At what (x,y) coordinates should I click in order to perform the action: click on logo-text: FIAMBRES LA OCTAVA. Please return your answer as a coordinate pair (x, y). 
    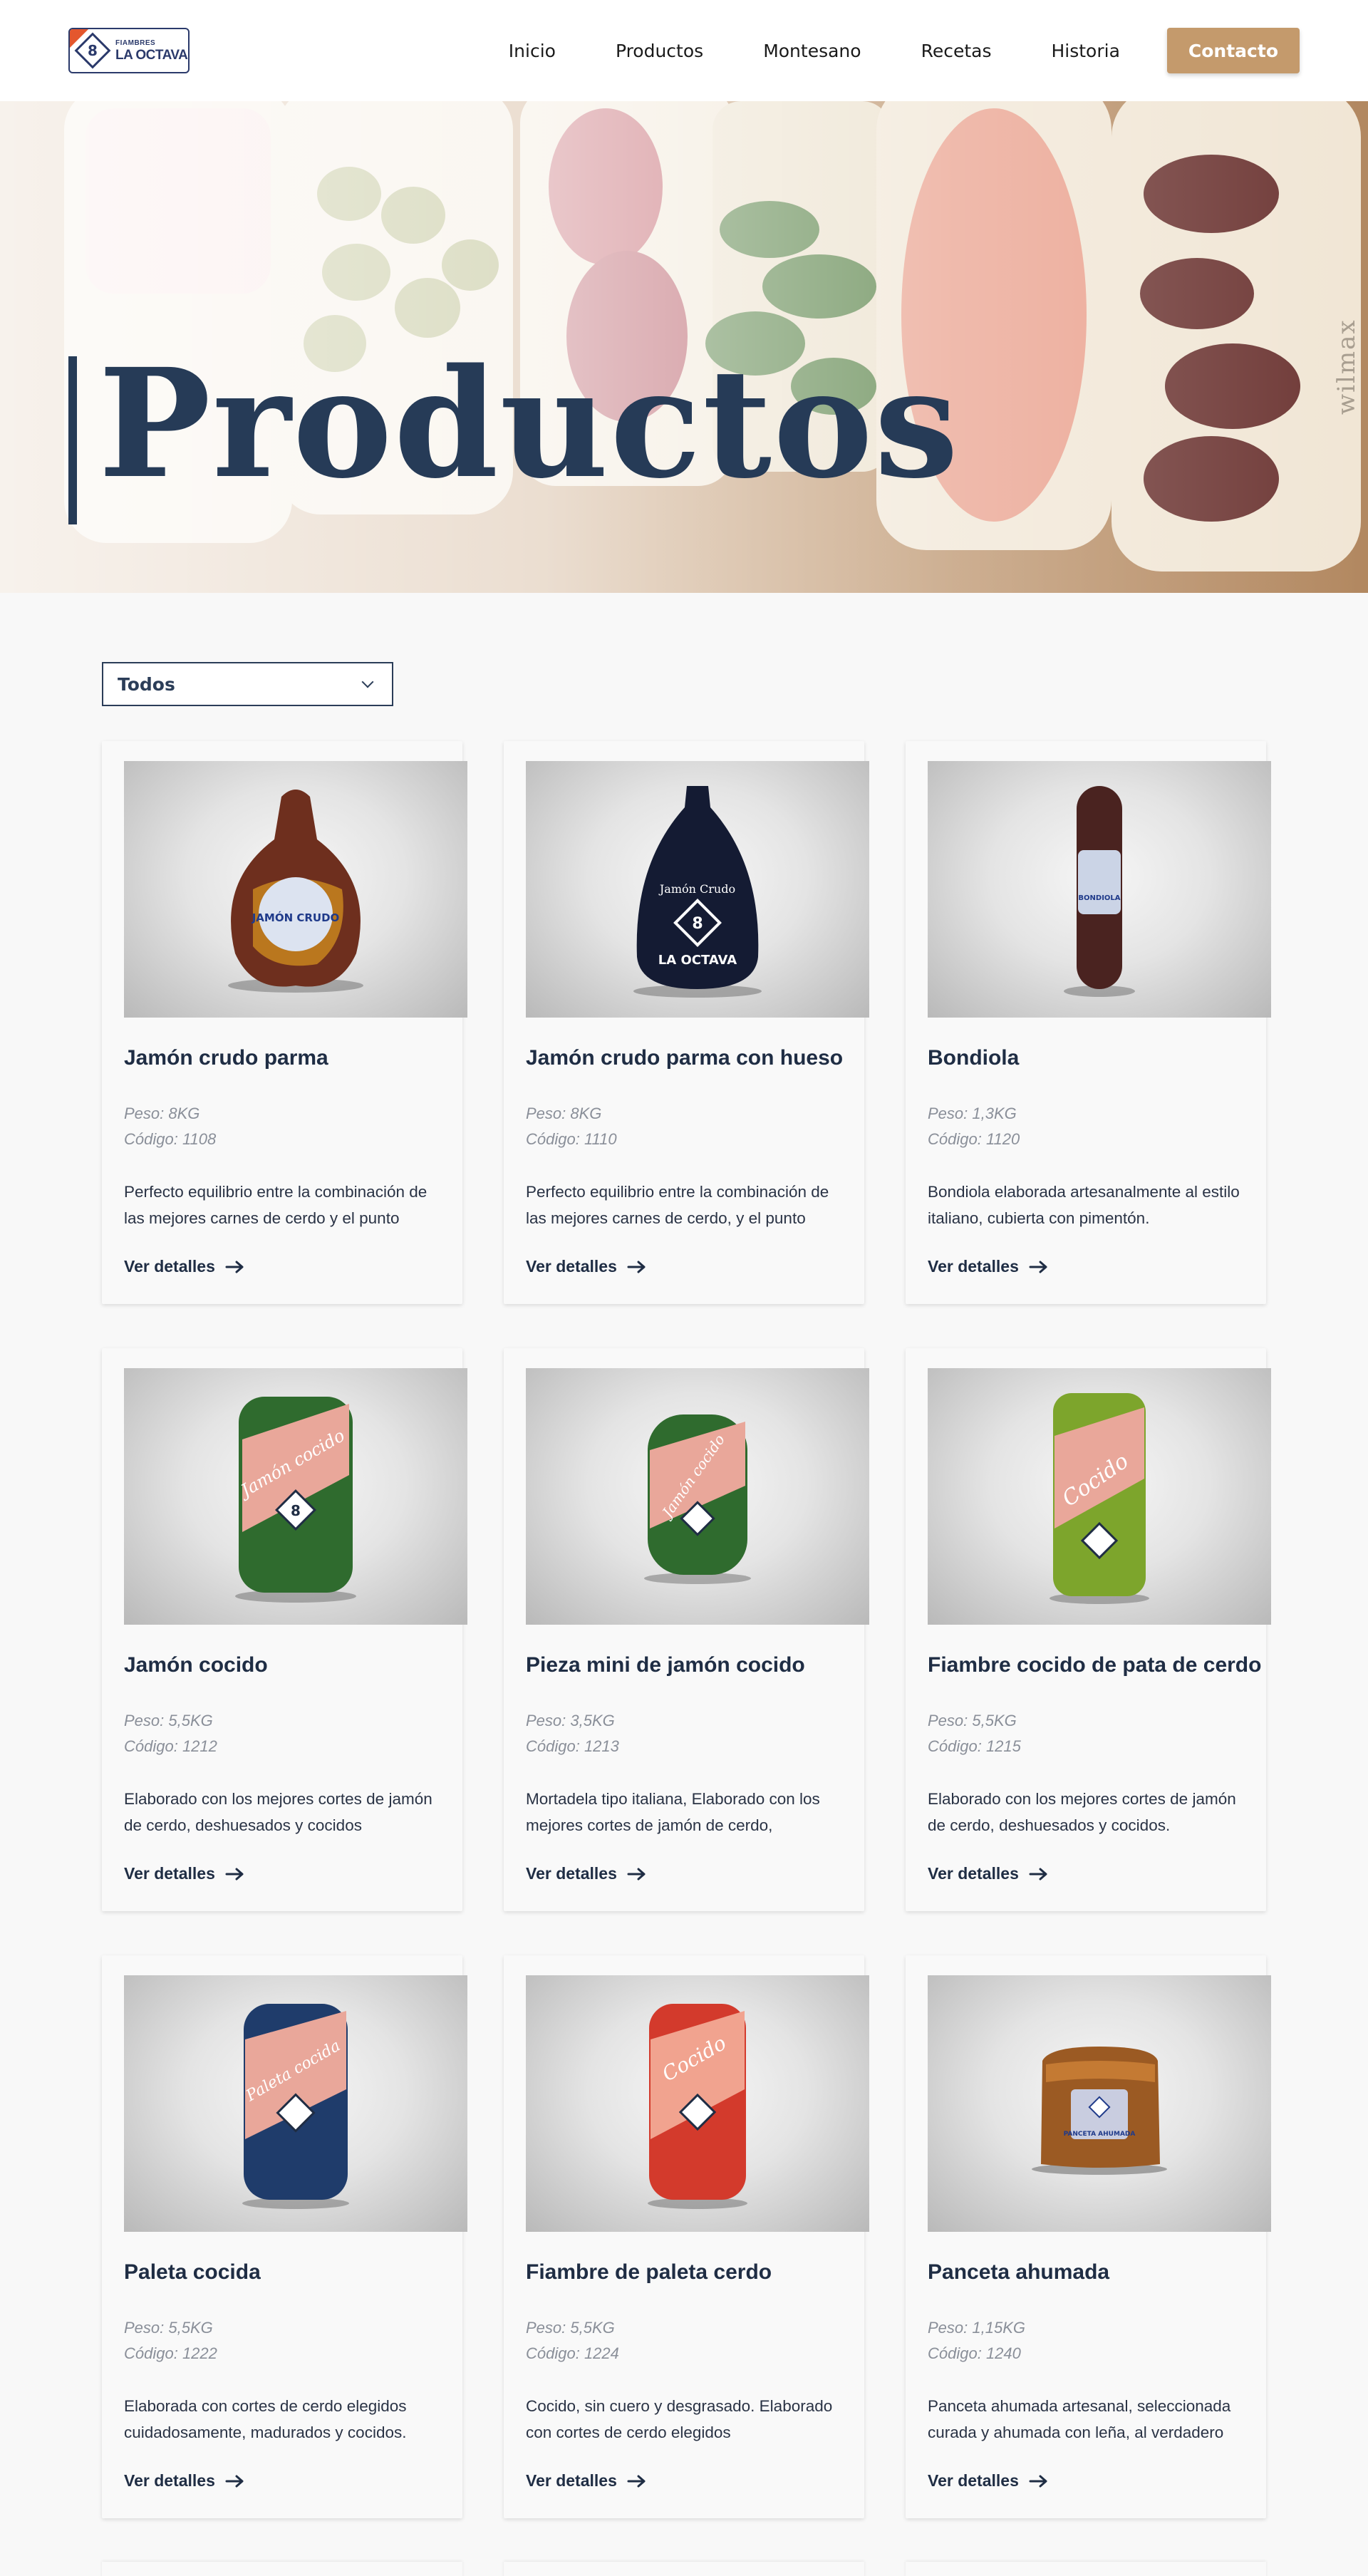
    Looking at the image, I should click on (151, 51).